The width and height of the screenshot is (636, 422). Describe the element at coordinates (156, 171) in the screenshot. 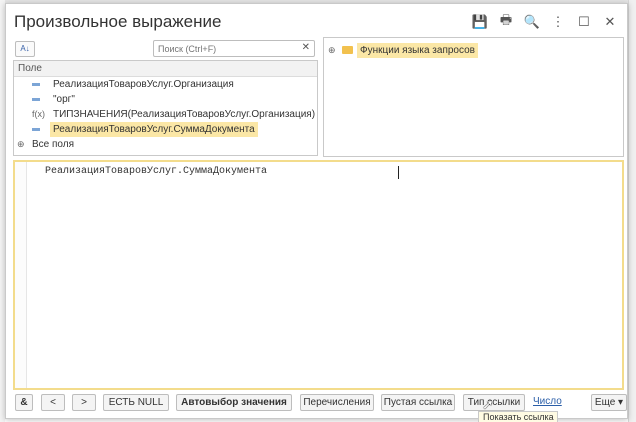

I see `expression-text: РеализацияТоваровУслуг.СуммаДокумента` at that location.